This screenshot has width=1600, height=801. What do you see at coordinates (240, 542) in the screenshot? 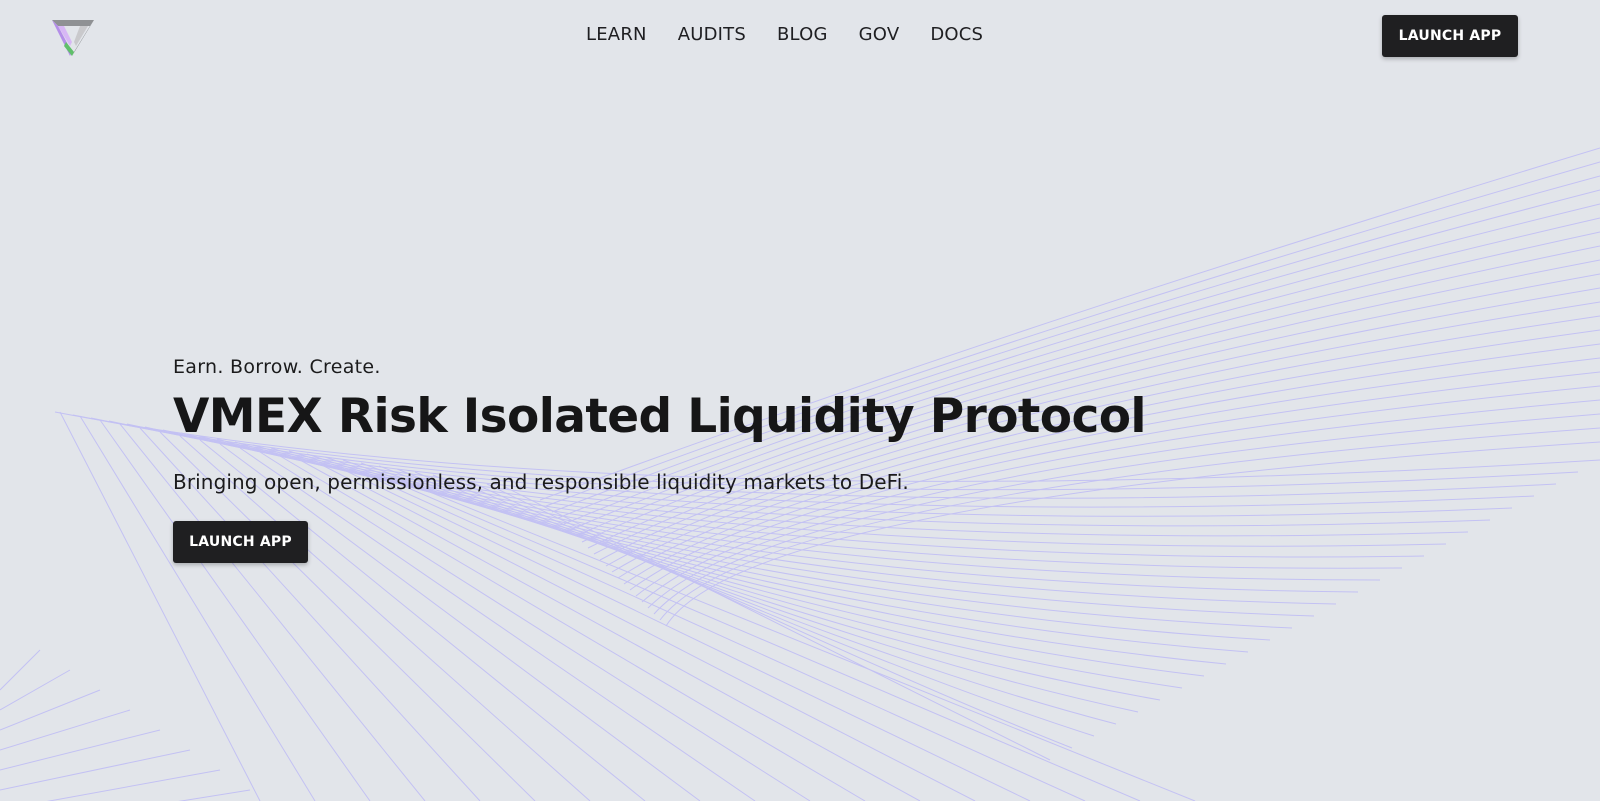
I see `hero-launch-app-button: LAUNCH APP` at bounding box center [240, 542].